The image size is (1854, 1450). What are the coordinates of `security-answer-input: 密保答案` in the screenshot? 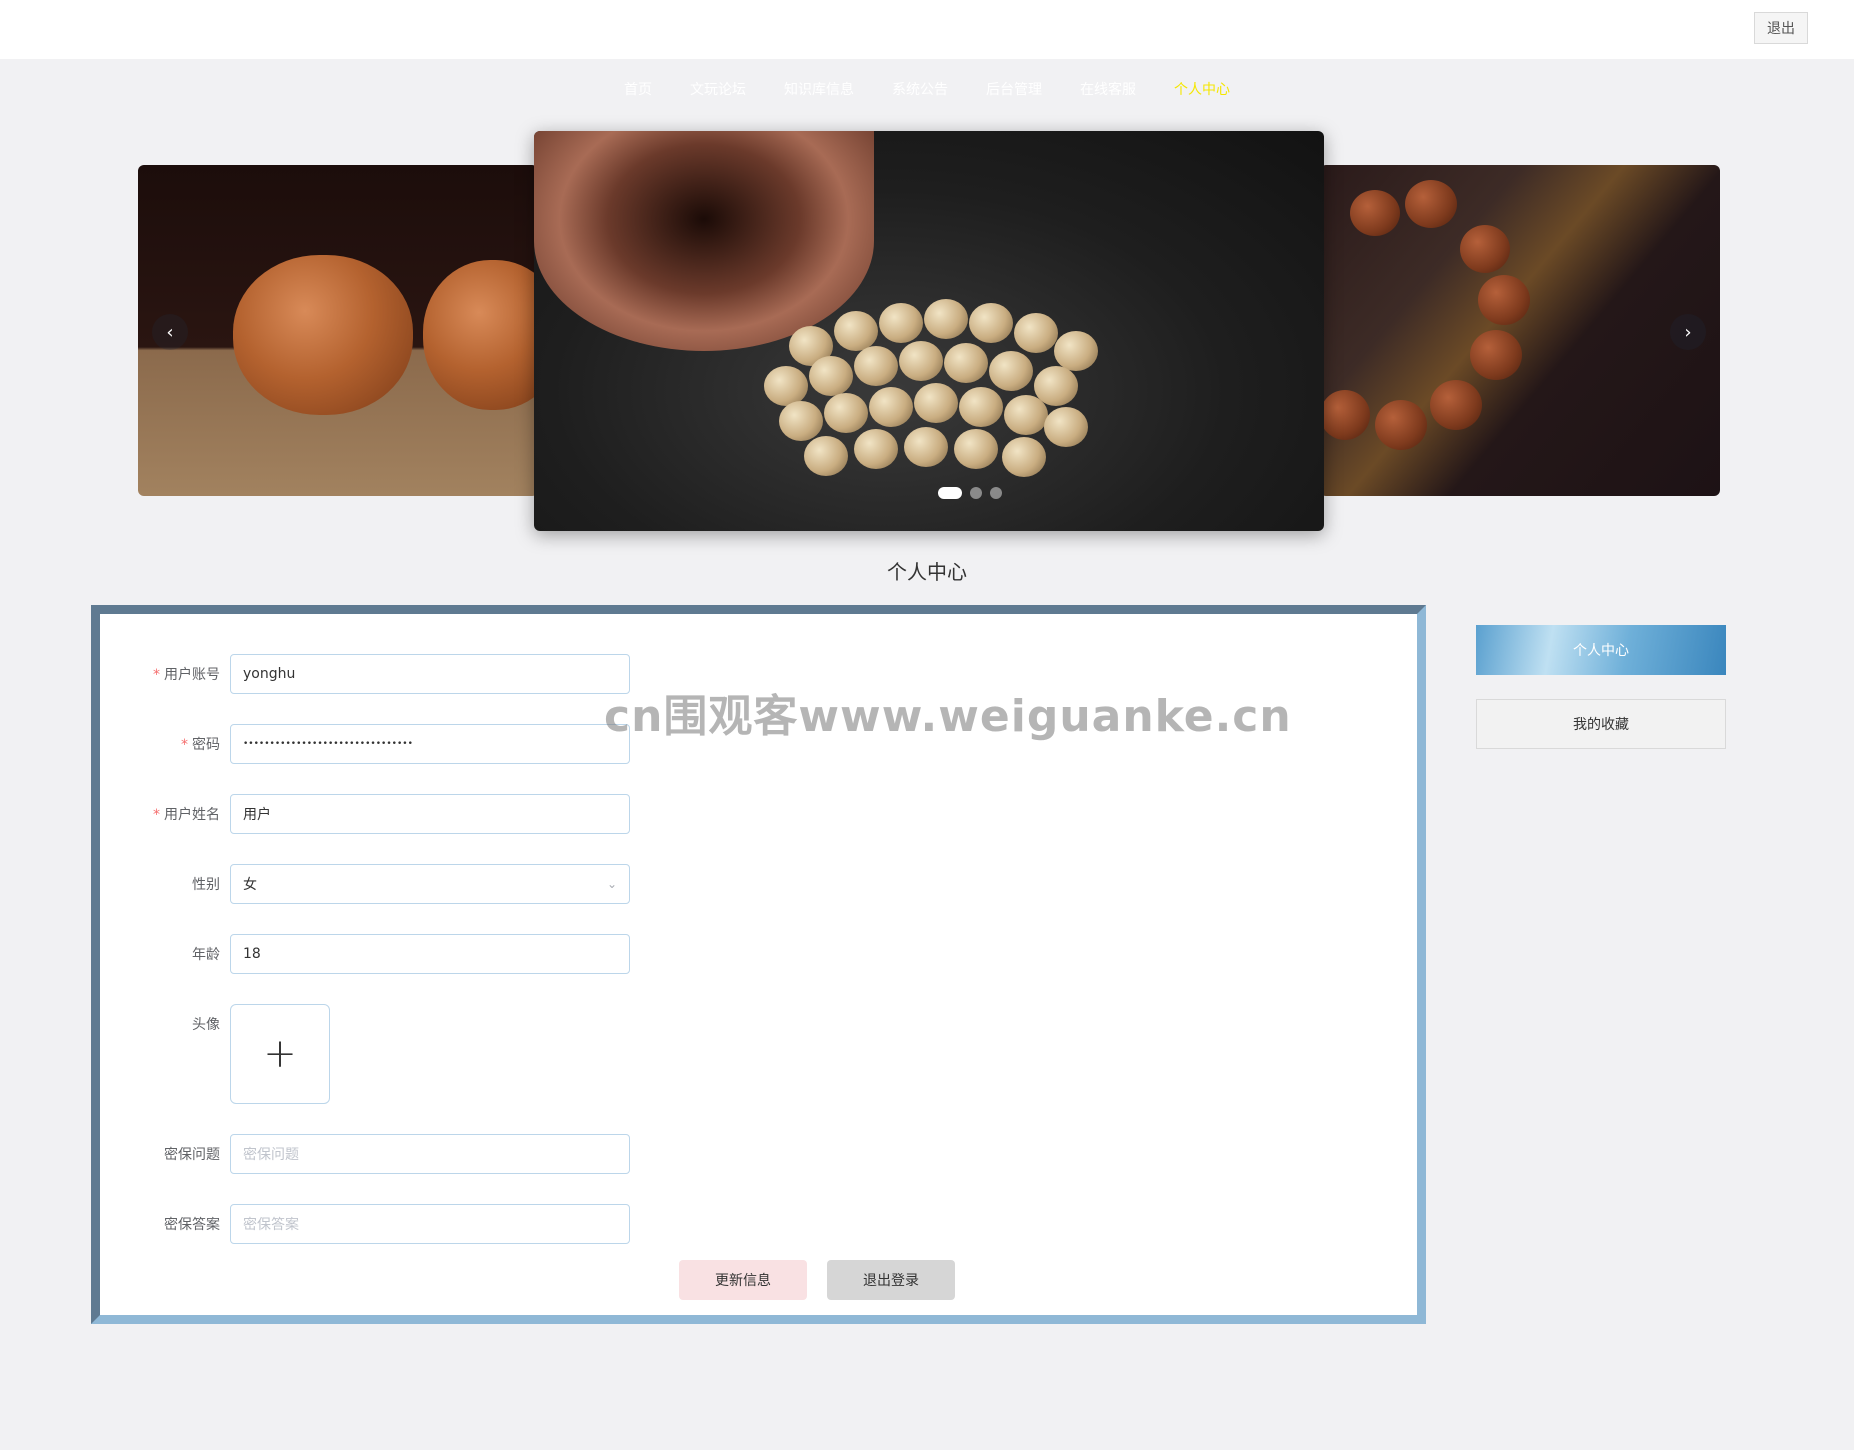 It's located at (430, 1224).